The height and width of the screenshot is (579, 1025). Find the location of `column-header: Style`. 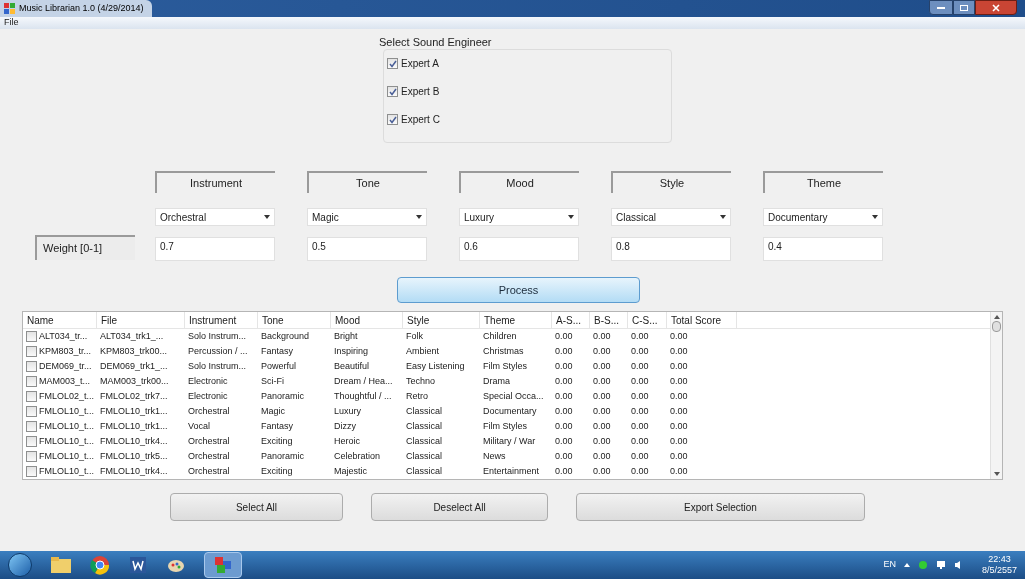

column-header: Style is located at coordinates (441, 320).